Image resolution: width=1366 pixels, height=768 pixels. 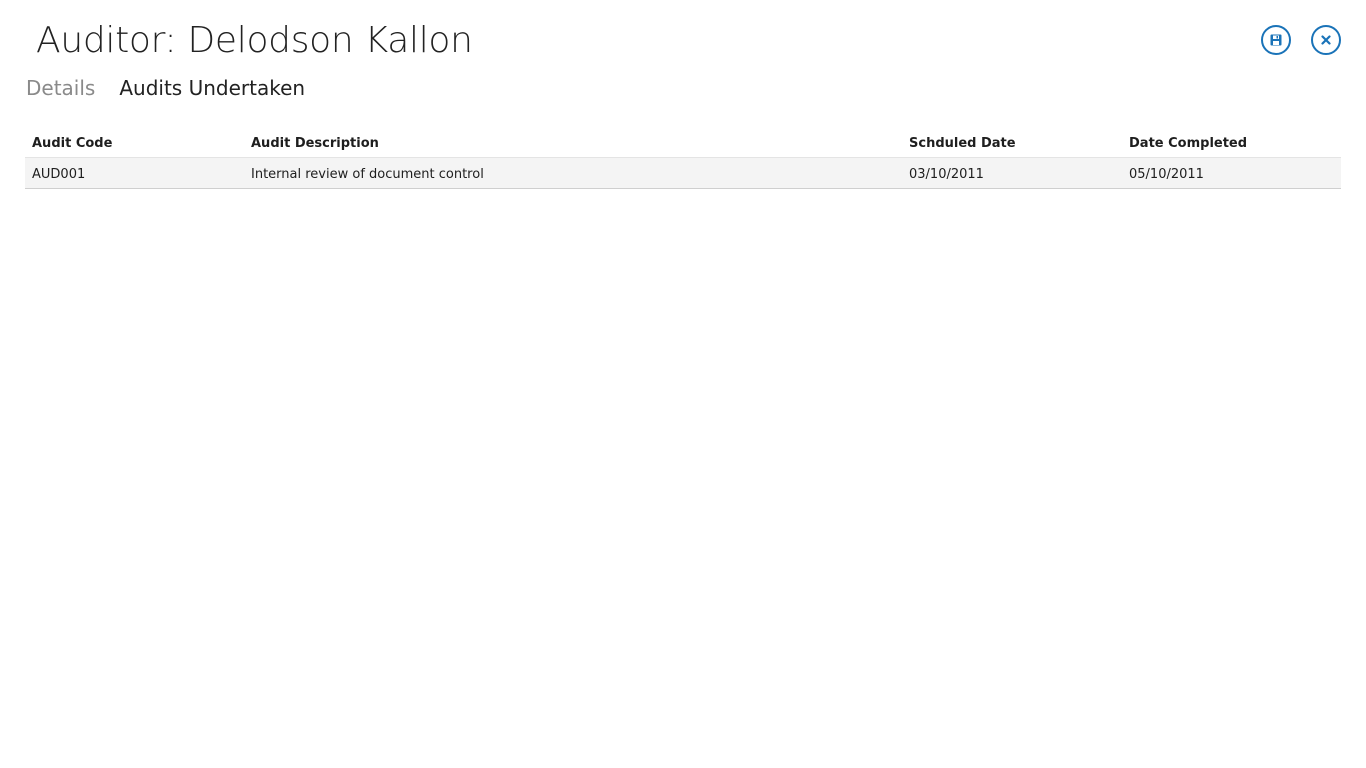 I want to click on column-header-audit-description: Audit Description, so click(x=573, y=142).